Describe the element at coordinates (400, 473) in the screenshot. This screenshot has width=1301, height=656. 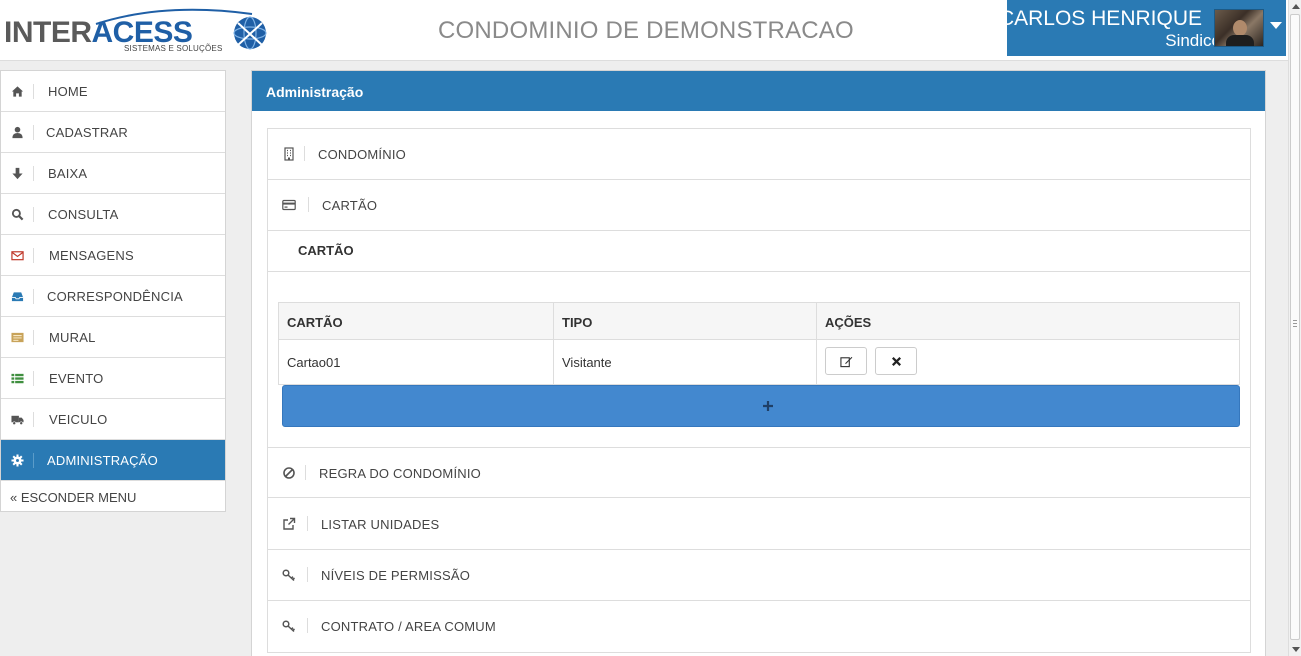
I see `section-label: REGRA DO CONDOMÍNIO` at that location.